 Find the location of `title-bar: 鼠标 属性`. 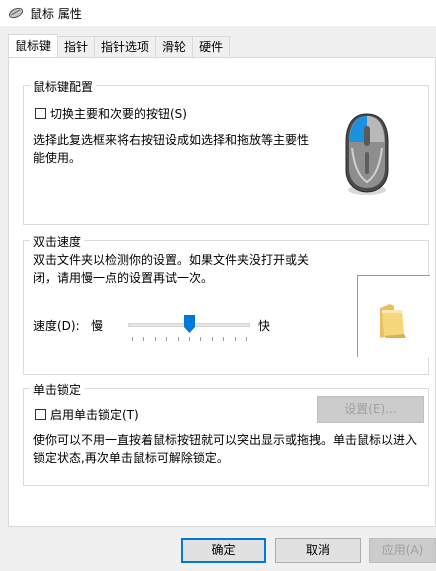

title-bar: 鼠标 属性 is located at coordinates (218, 13).